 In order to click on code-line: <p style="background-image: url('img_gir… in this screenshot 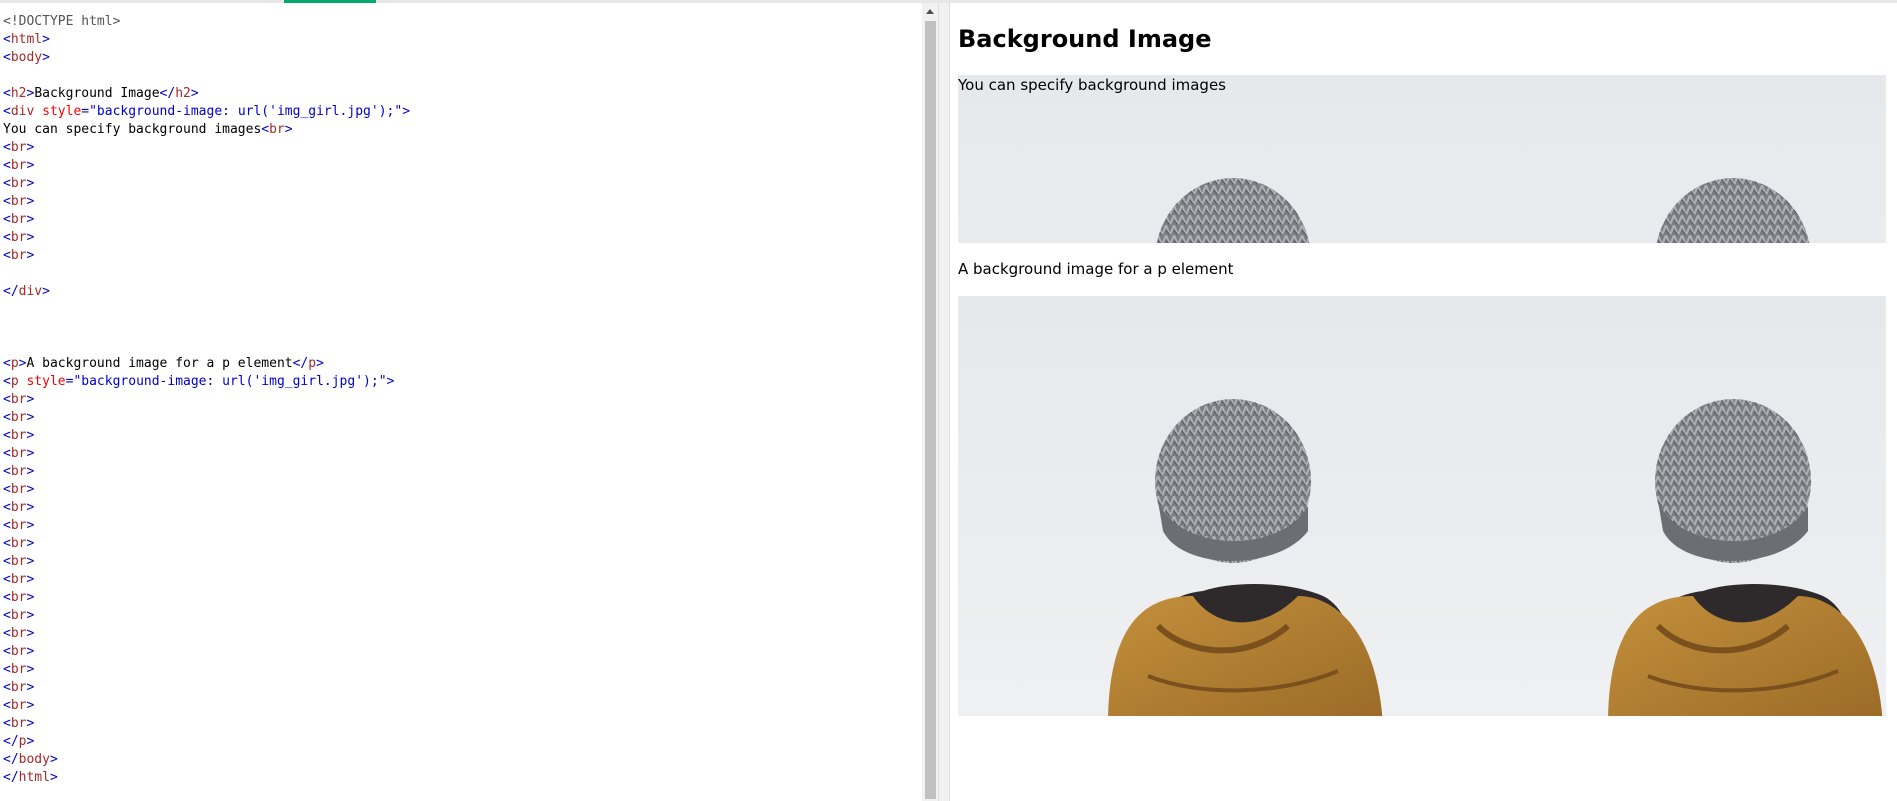, I will do `click(206, 382)`.